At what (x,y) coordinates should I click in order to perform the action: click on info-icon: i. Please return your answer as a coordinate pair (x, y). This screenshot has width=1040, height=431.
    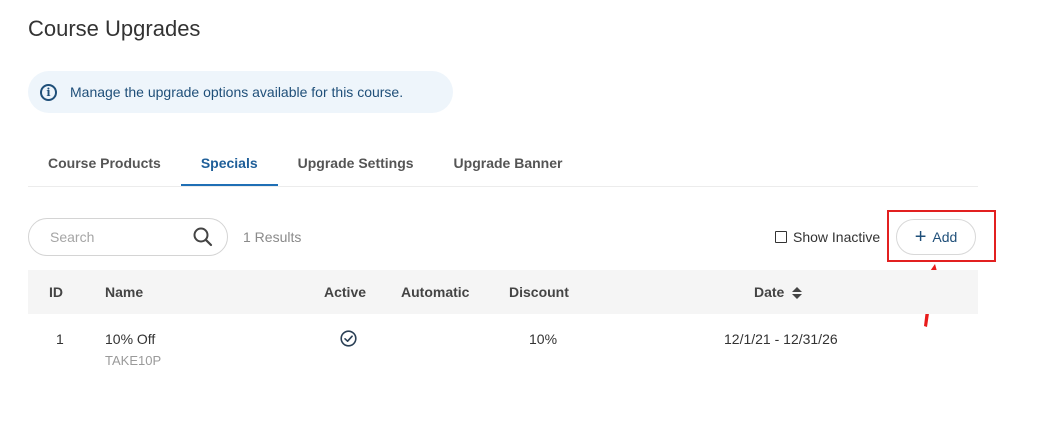
    Looking at the image, I should click on (48, 92).